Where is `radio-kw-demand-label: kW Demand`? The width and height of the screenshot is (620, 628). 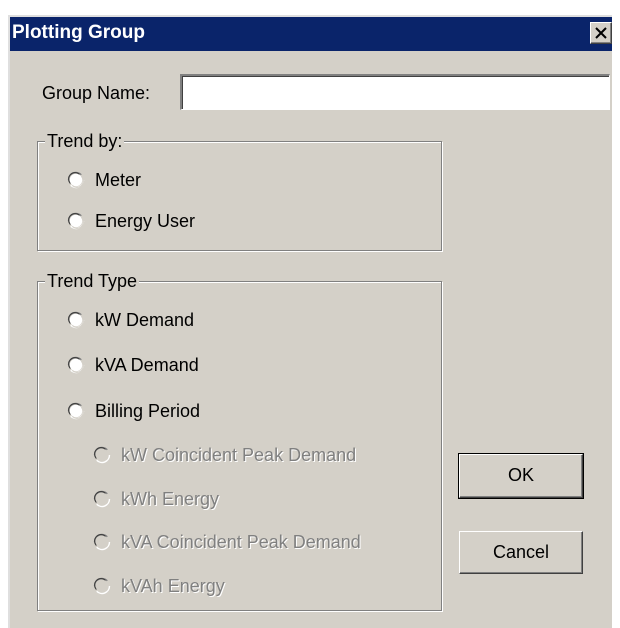 radio-kw-demand-label: kW Demand is located at coordinates (145, 320).